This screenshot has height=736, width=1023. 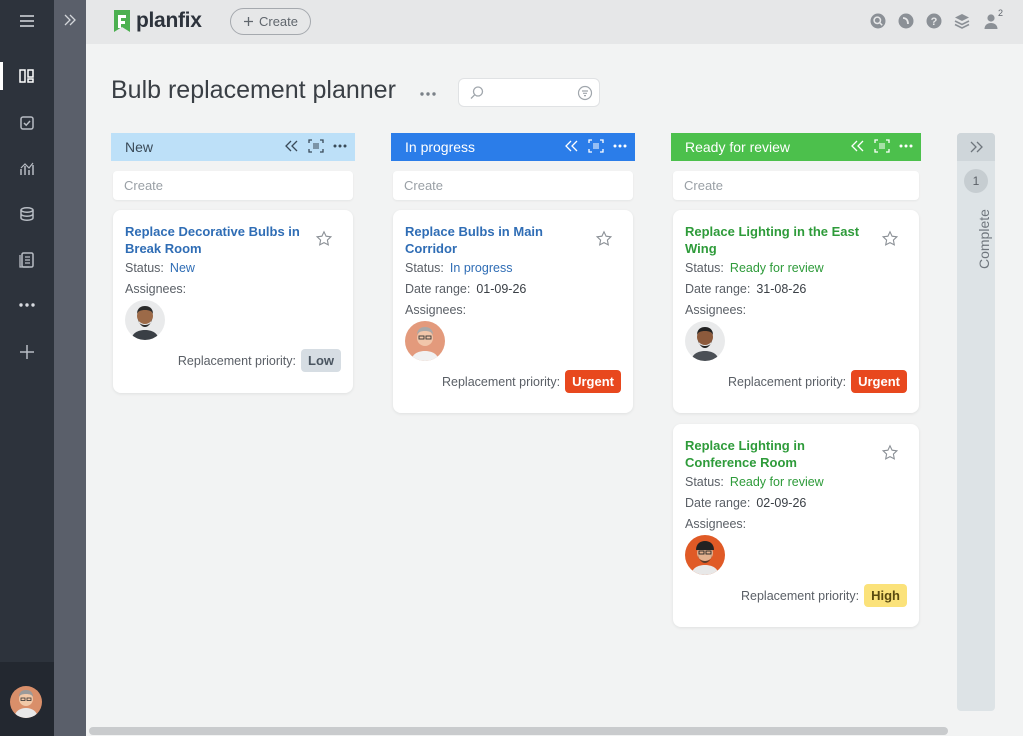 I want to click on column-header-ready-for-review: Ready for review, so click(x=796, y=147).